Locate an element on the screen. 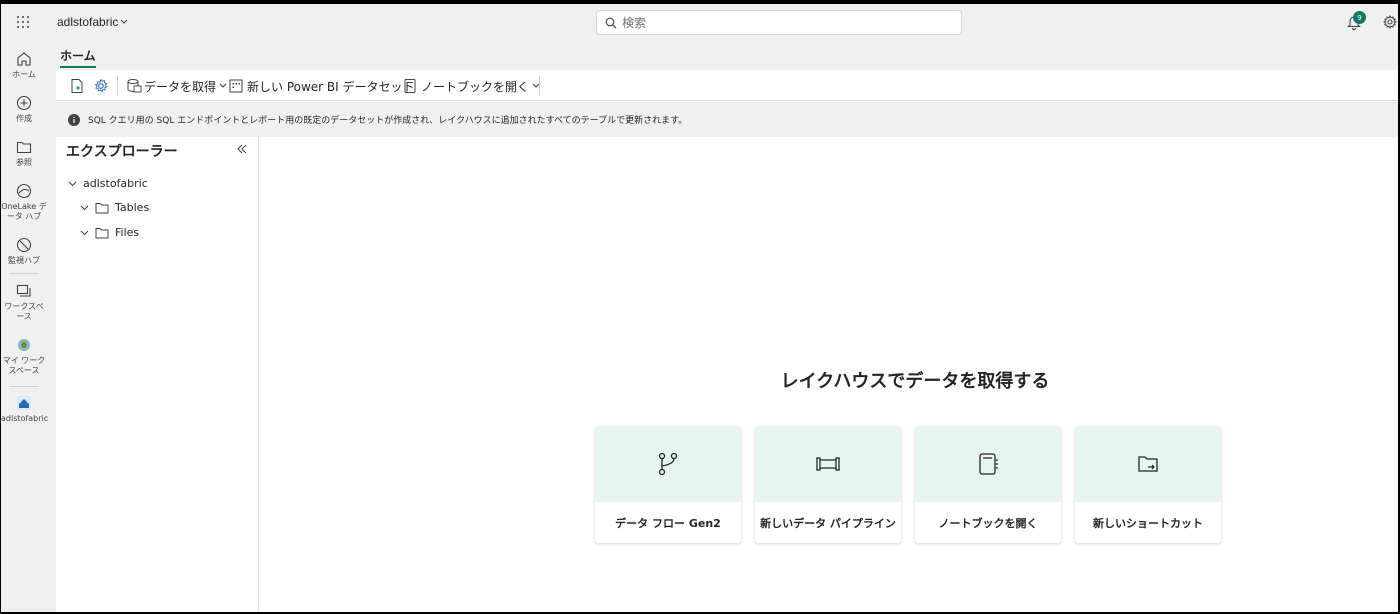 This screenshot has width=1400, height=614. lakehouse-icon is located at coordinates (24, 403).